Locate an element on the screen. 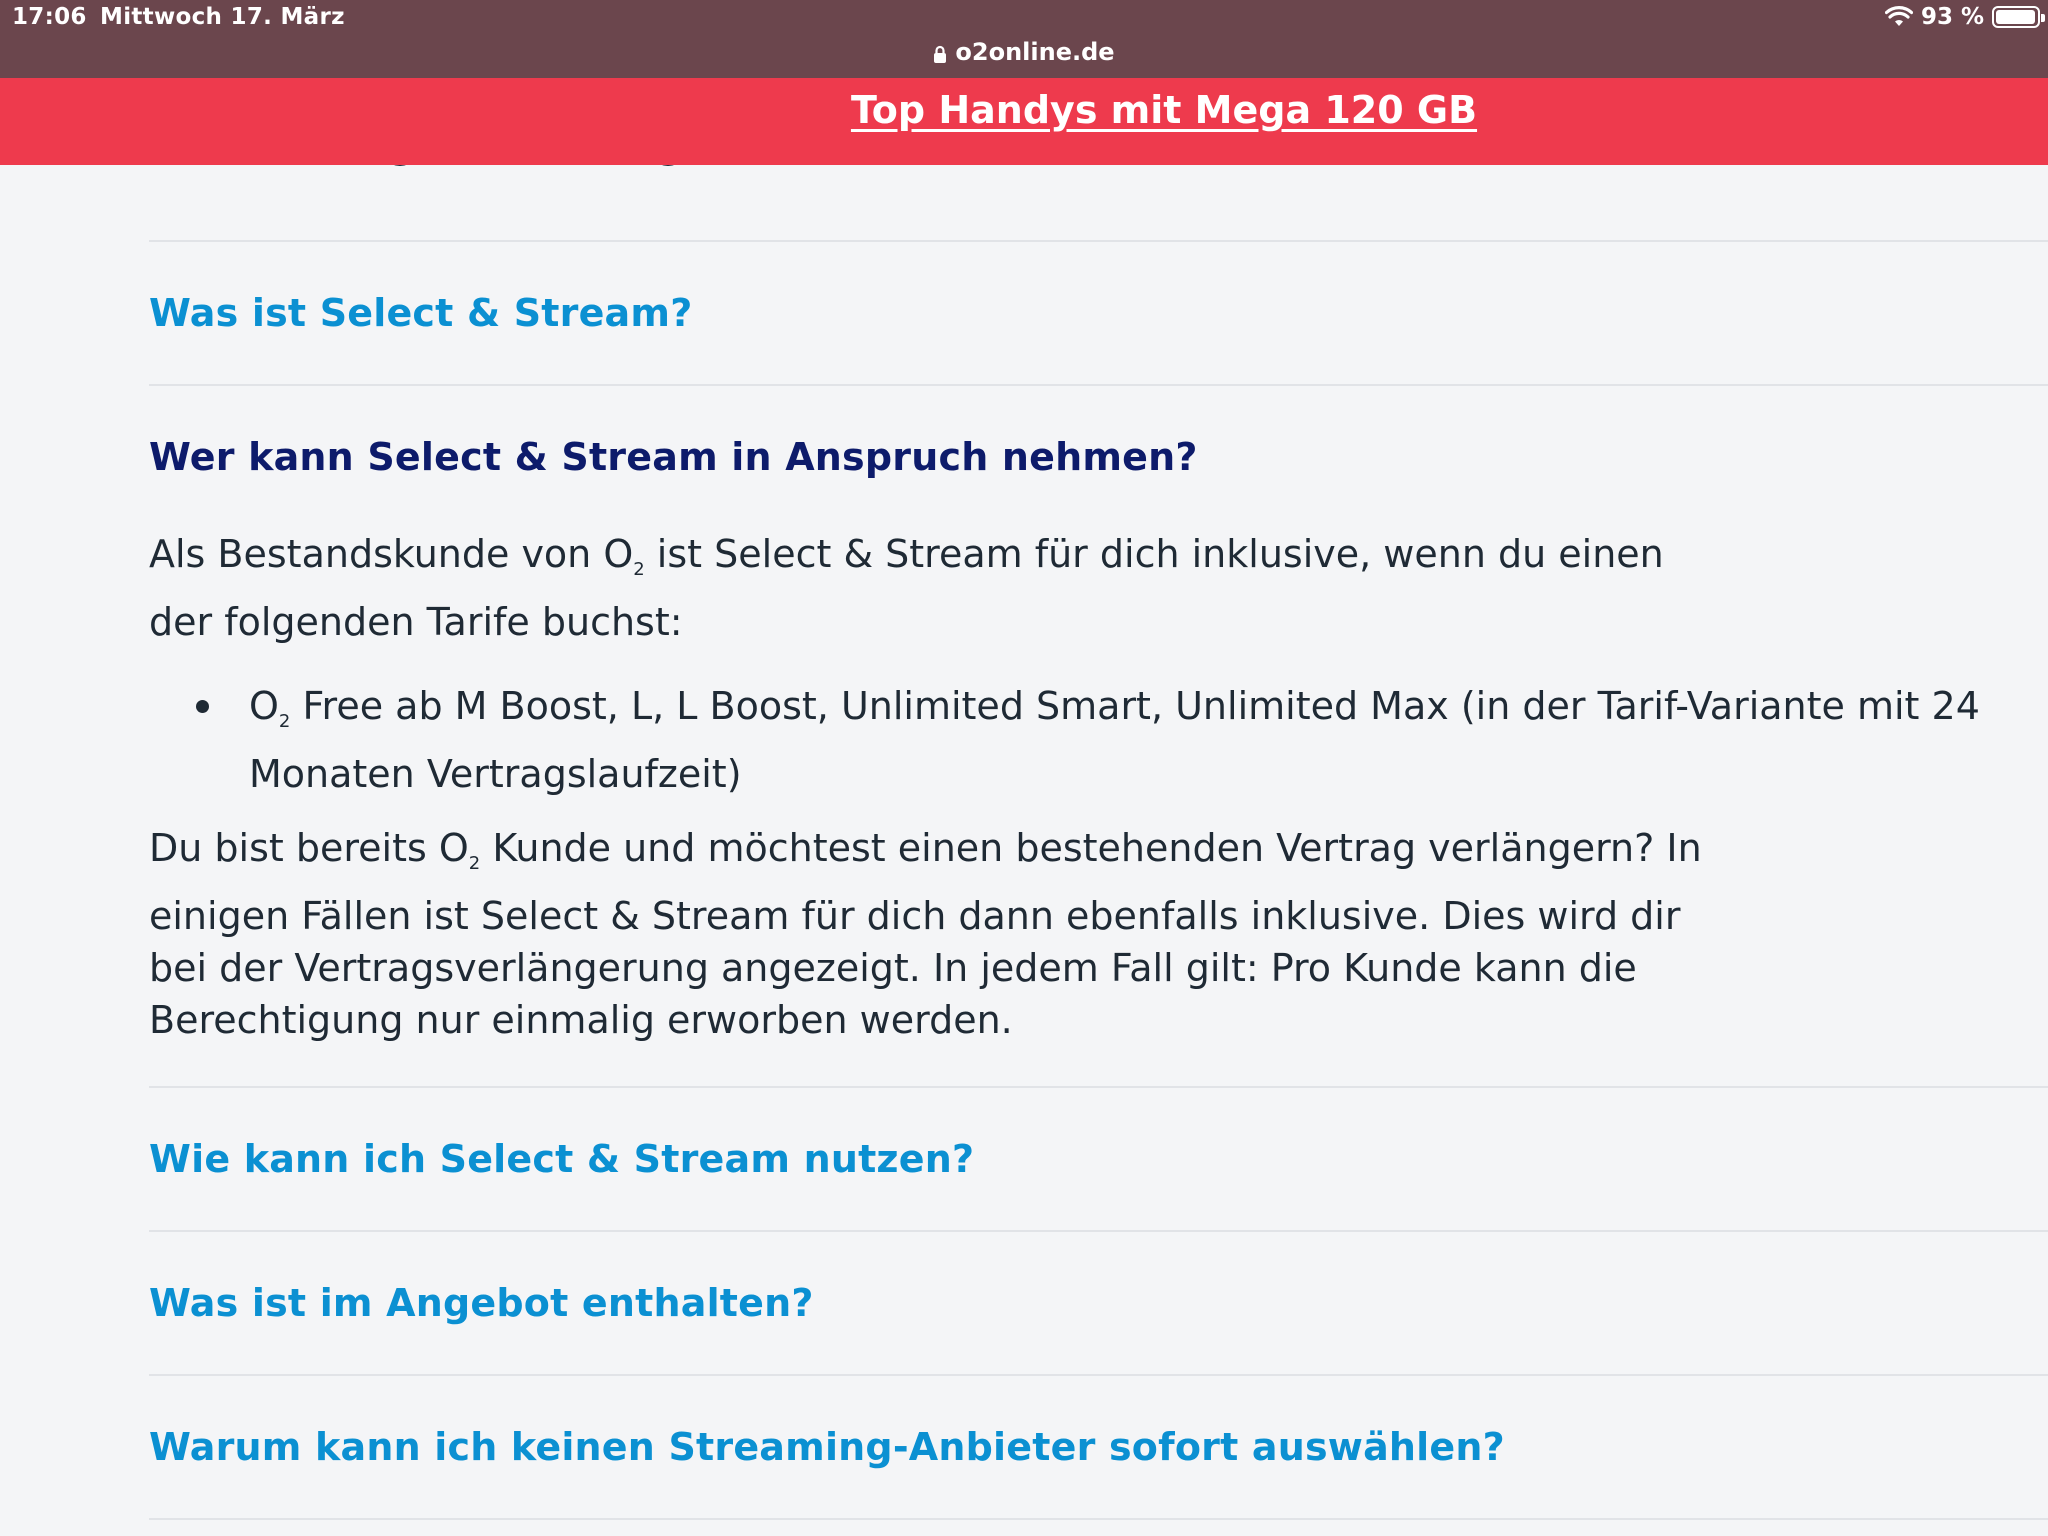 This screenshot has width=2048, height=1536. faq-question-what-is: Was ist Select & Stream? is located at coordinates (1098, 313).